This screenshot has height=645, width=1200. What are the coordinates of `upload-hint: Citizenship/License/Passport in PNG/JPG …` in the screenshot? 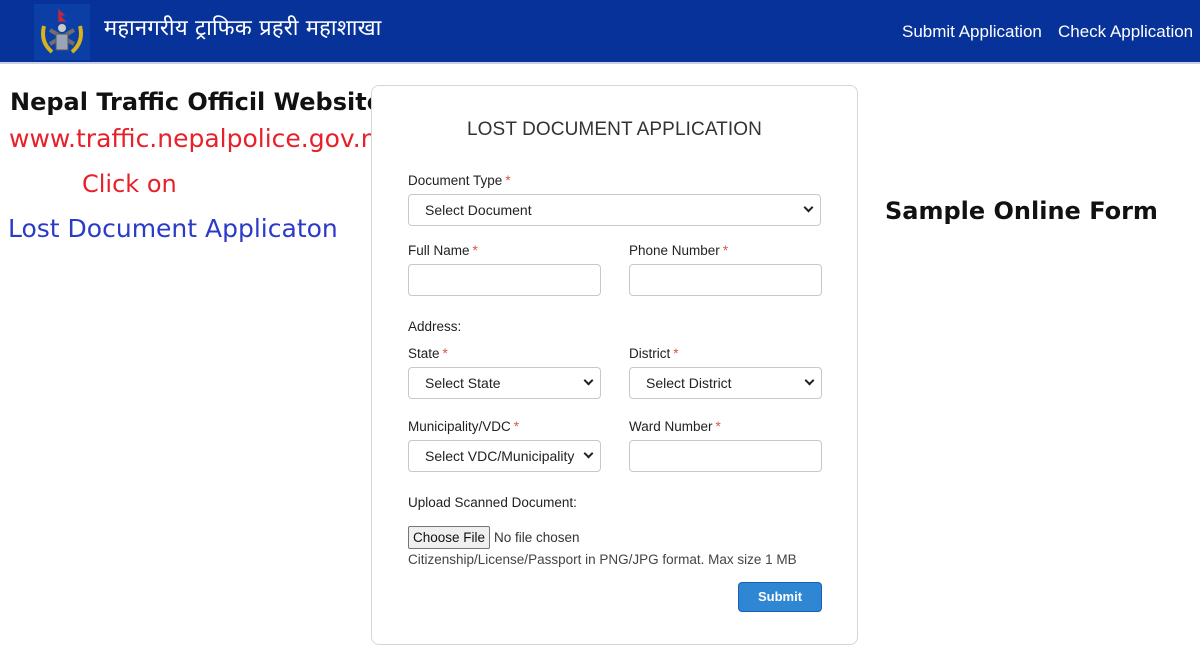 It's located at (602, 559).